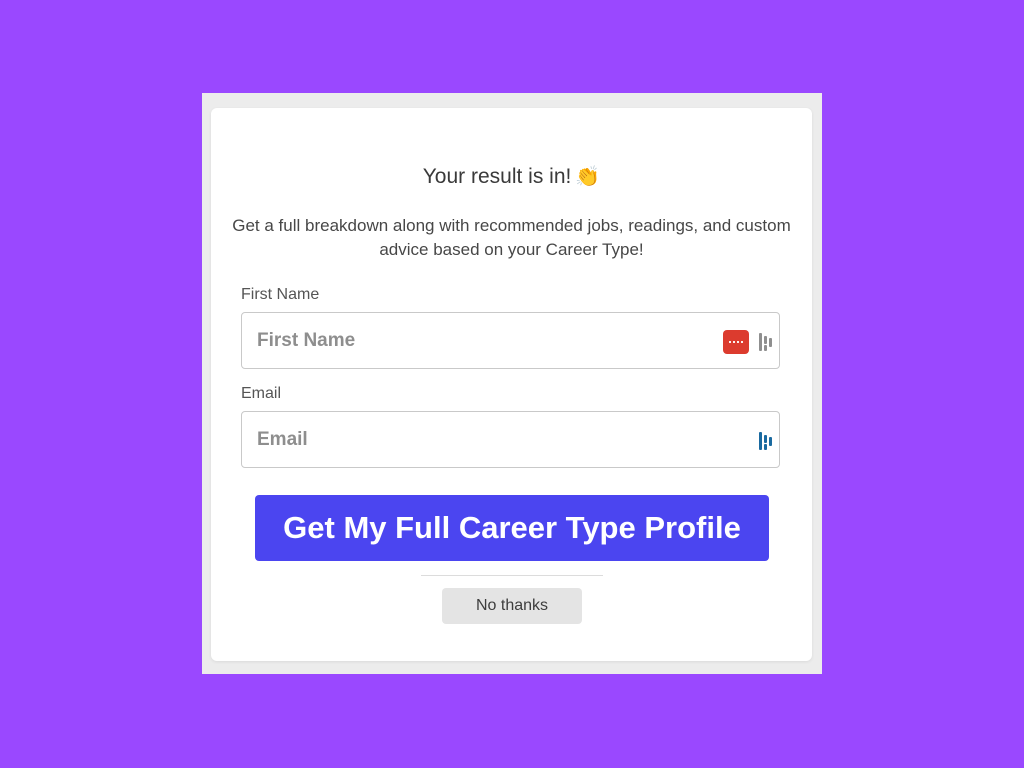 This screenshot has height=768, width=1024. I want to click on first-name-field, so click(510, 340).